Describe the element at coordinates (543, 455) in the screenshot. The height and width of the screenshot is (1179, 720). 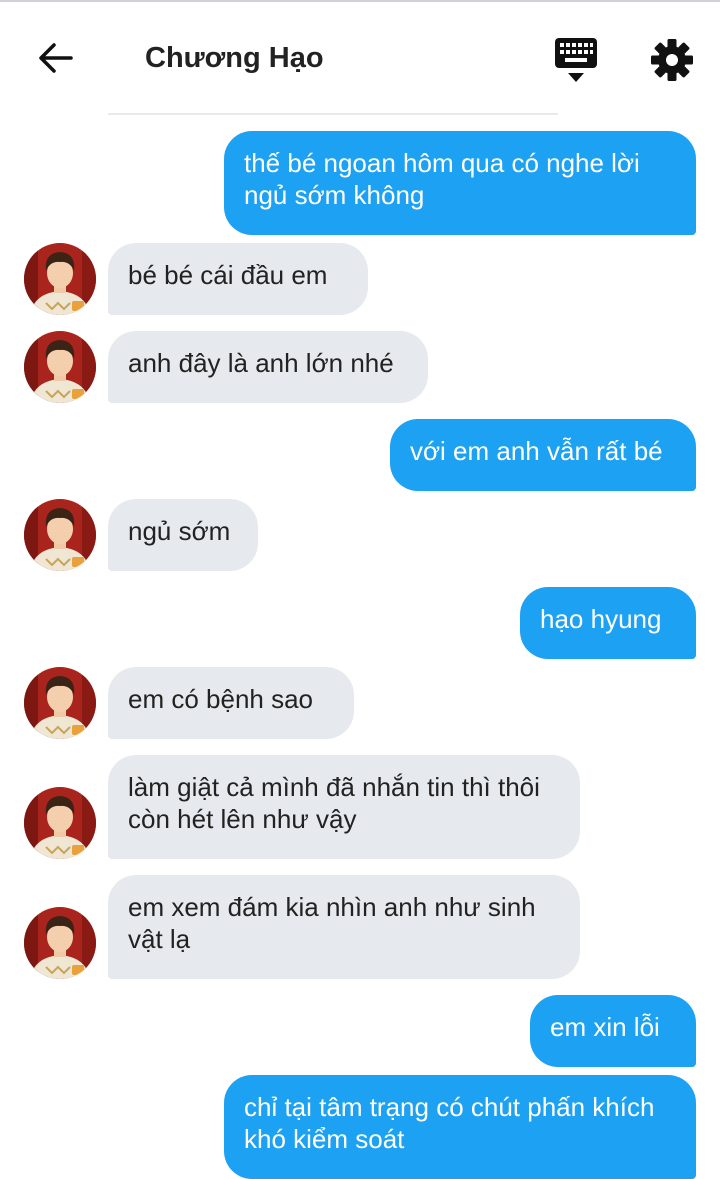
I see `message-bubble-outgoing: với em anh vẫn rất bé` at that location.